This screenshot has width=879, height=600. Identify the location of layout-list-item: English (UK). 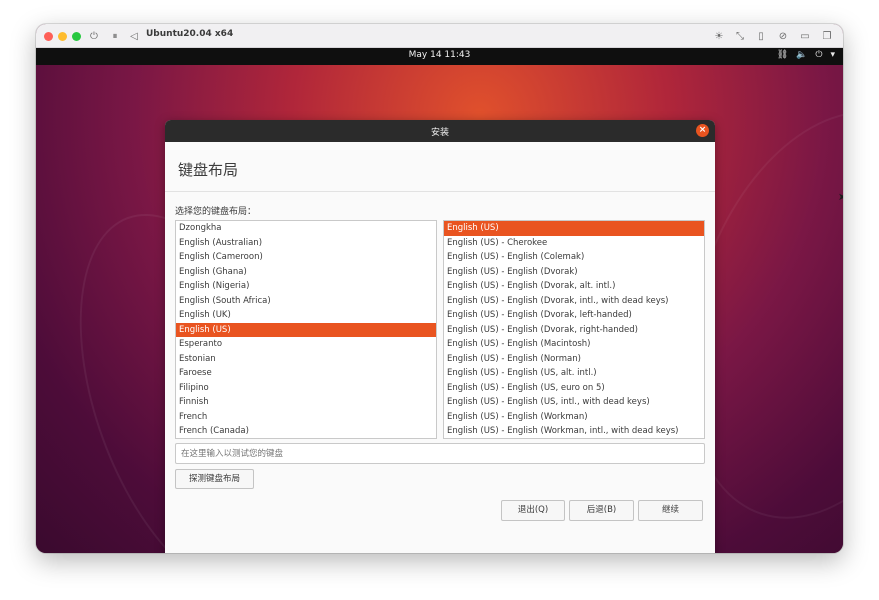
(306, 315).